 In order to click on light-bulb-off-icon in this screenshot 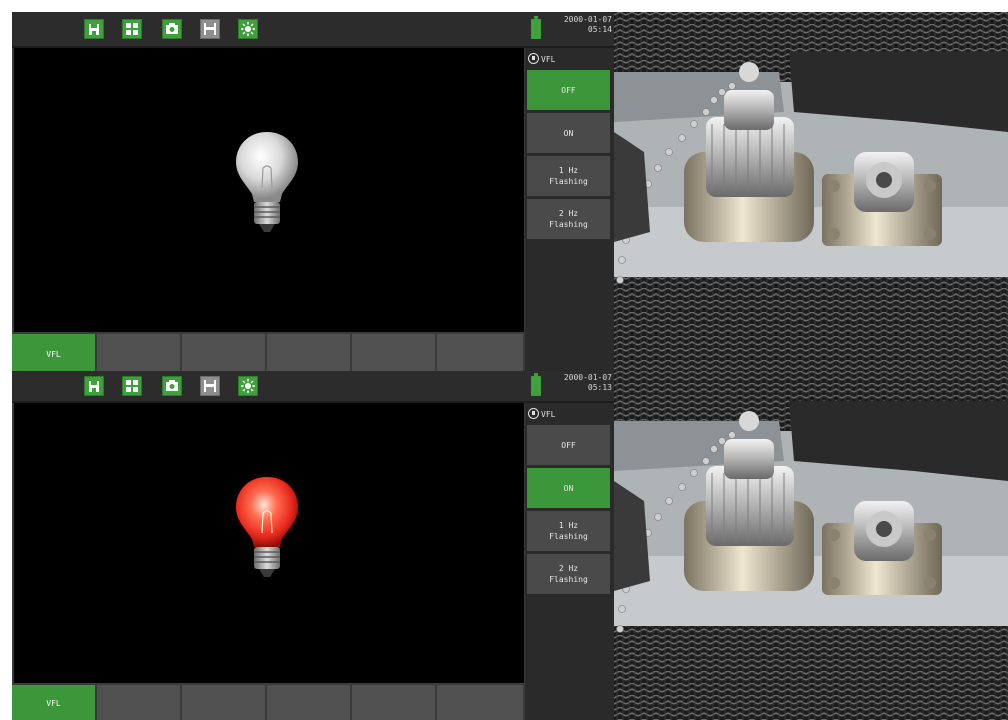, I will do `click(267, 182)`.